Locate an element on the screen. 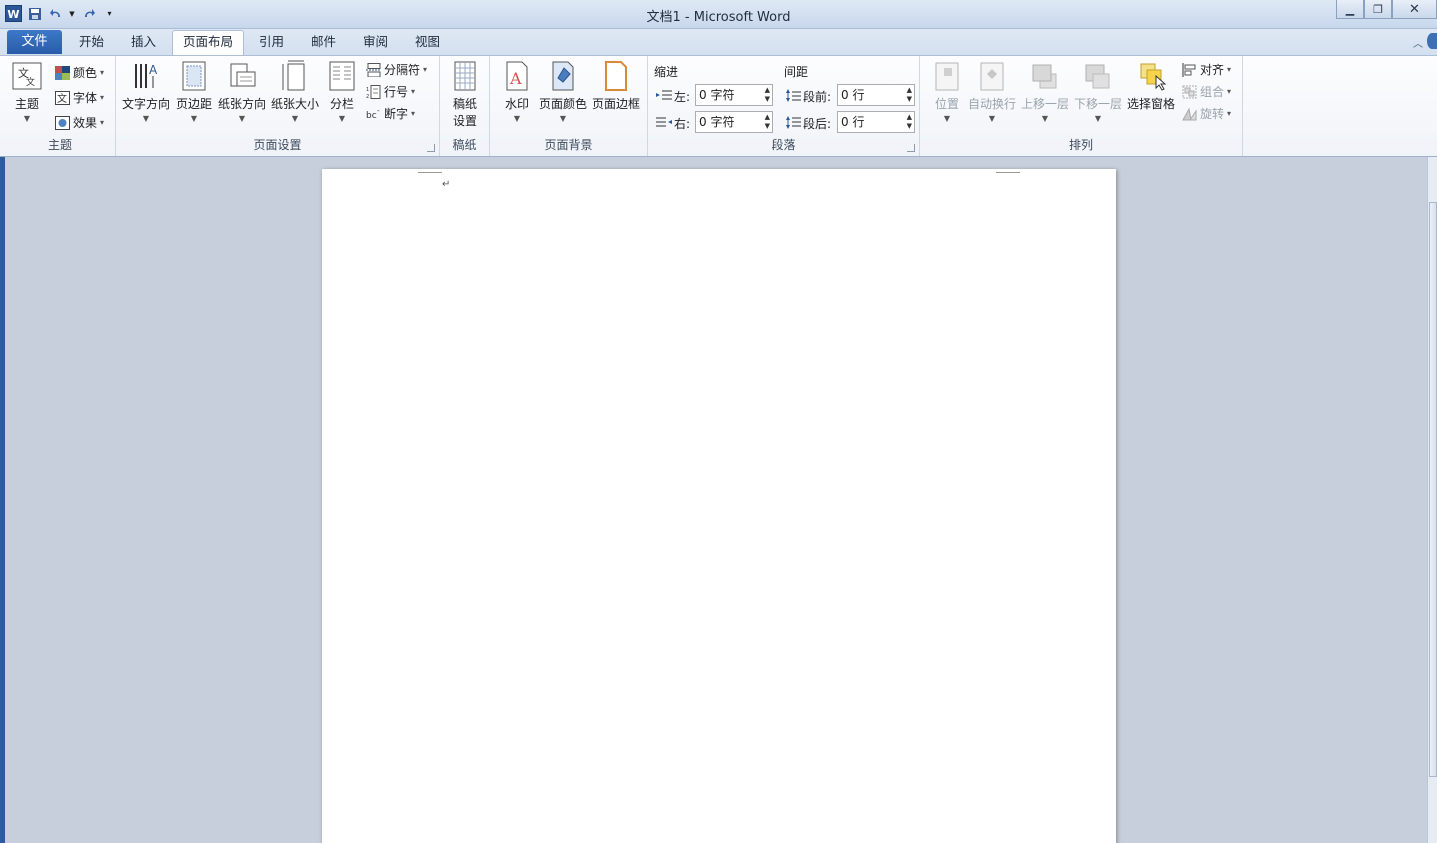 The height and width of the screenshot is (843, 1437). window-title: 文档1 - Microsoft Word is located at coordinates (718, 17).